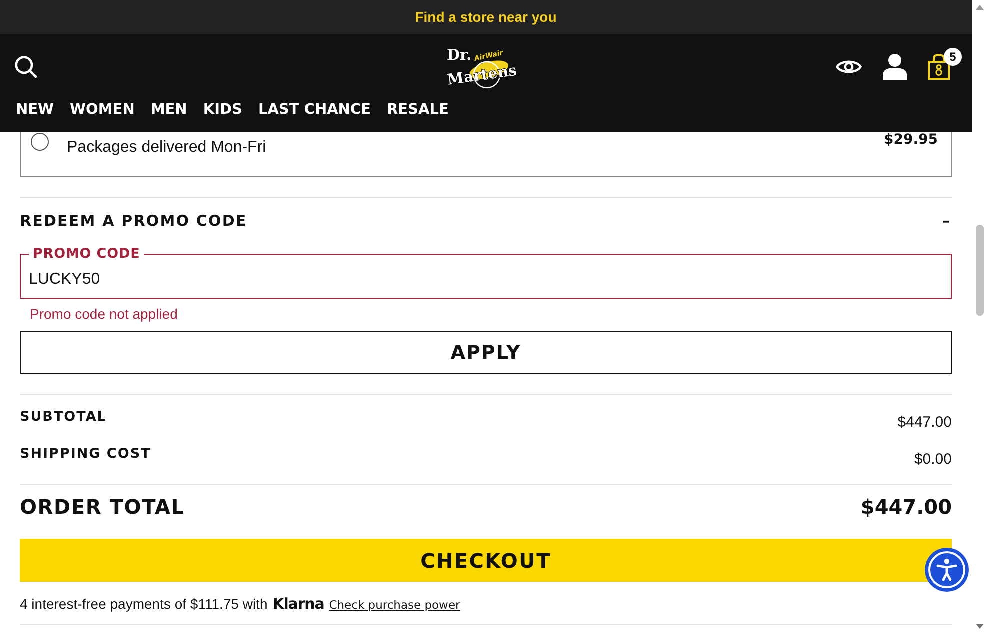  What do you see at coordinates (102, 507) in the screenshot?
I see `order-total-label: ORDER TOTAL` at bounding box center [102, 507].